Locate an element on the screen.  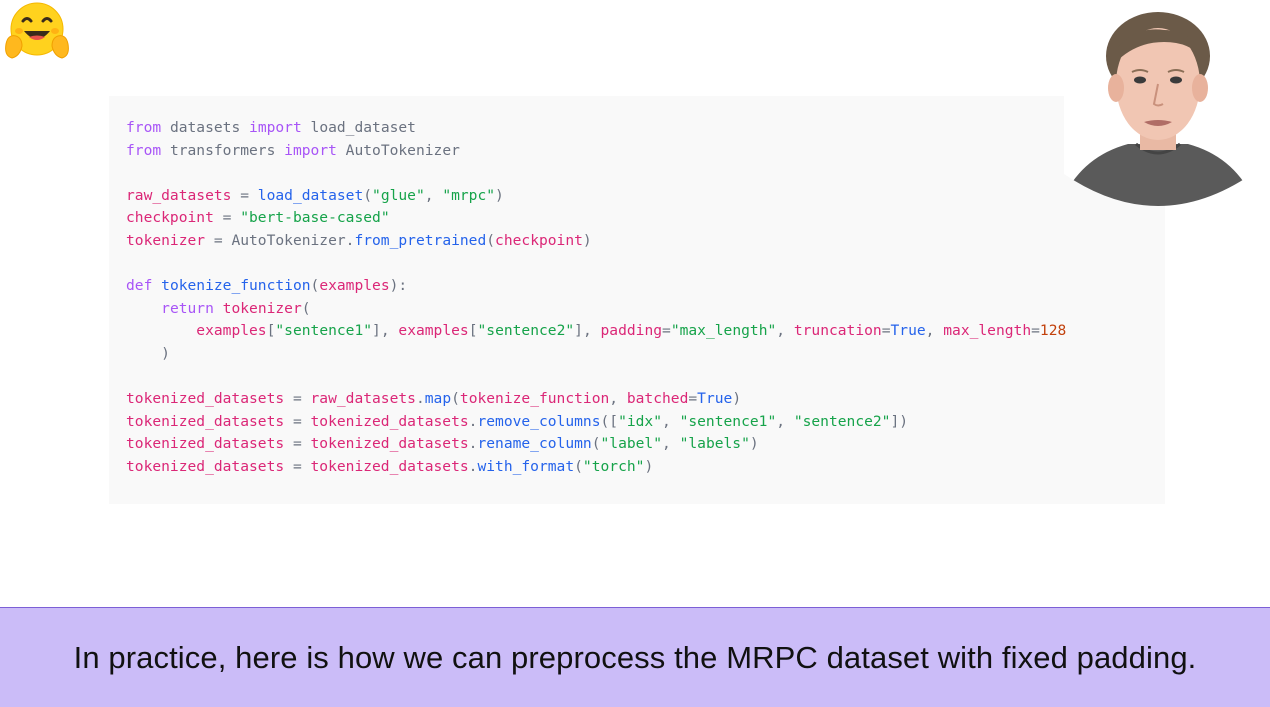
code-token: "glue" is located at coordinates (398, 195).